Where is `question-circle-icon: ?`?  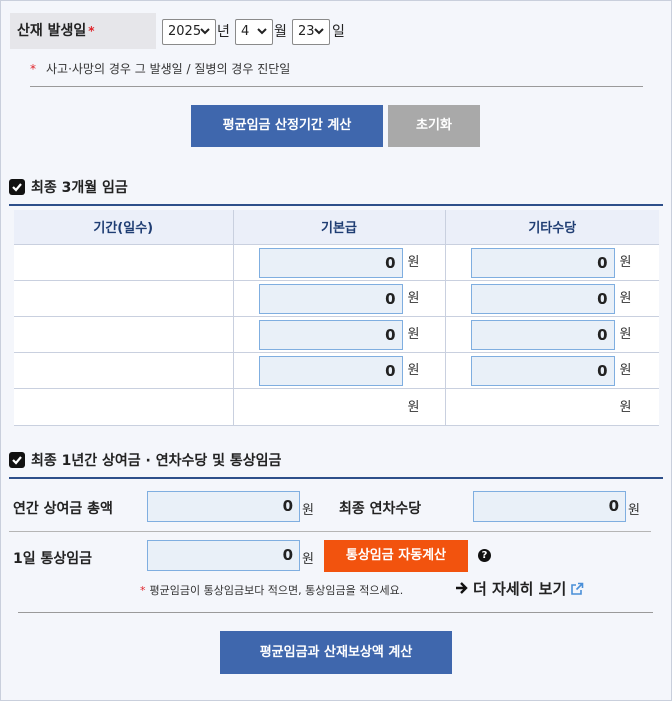
question-circle-icon: ? is located at coordinates (484, 555).